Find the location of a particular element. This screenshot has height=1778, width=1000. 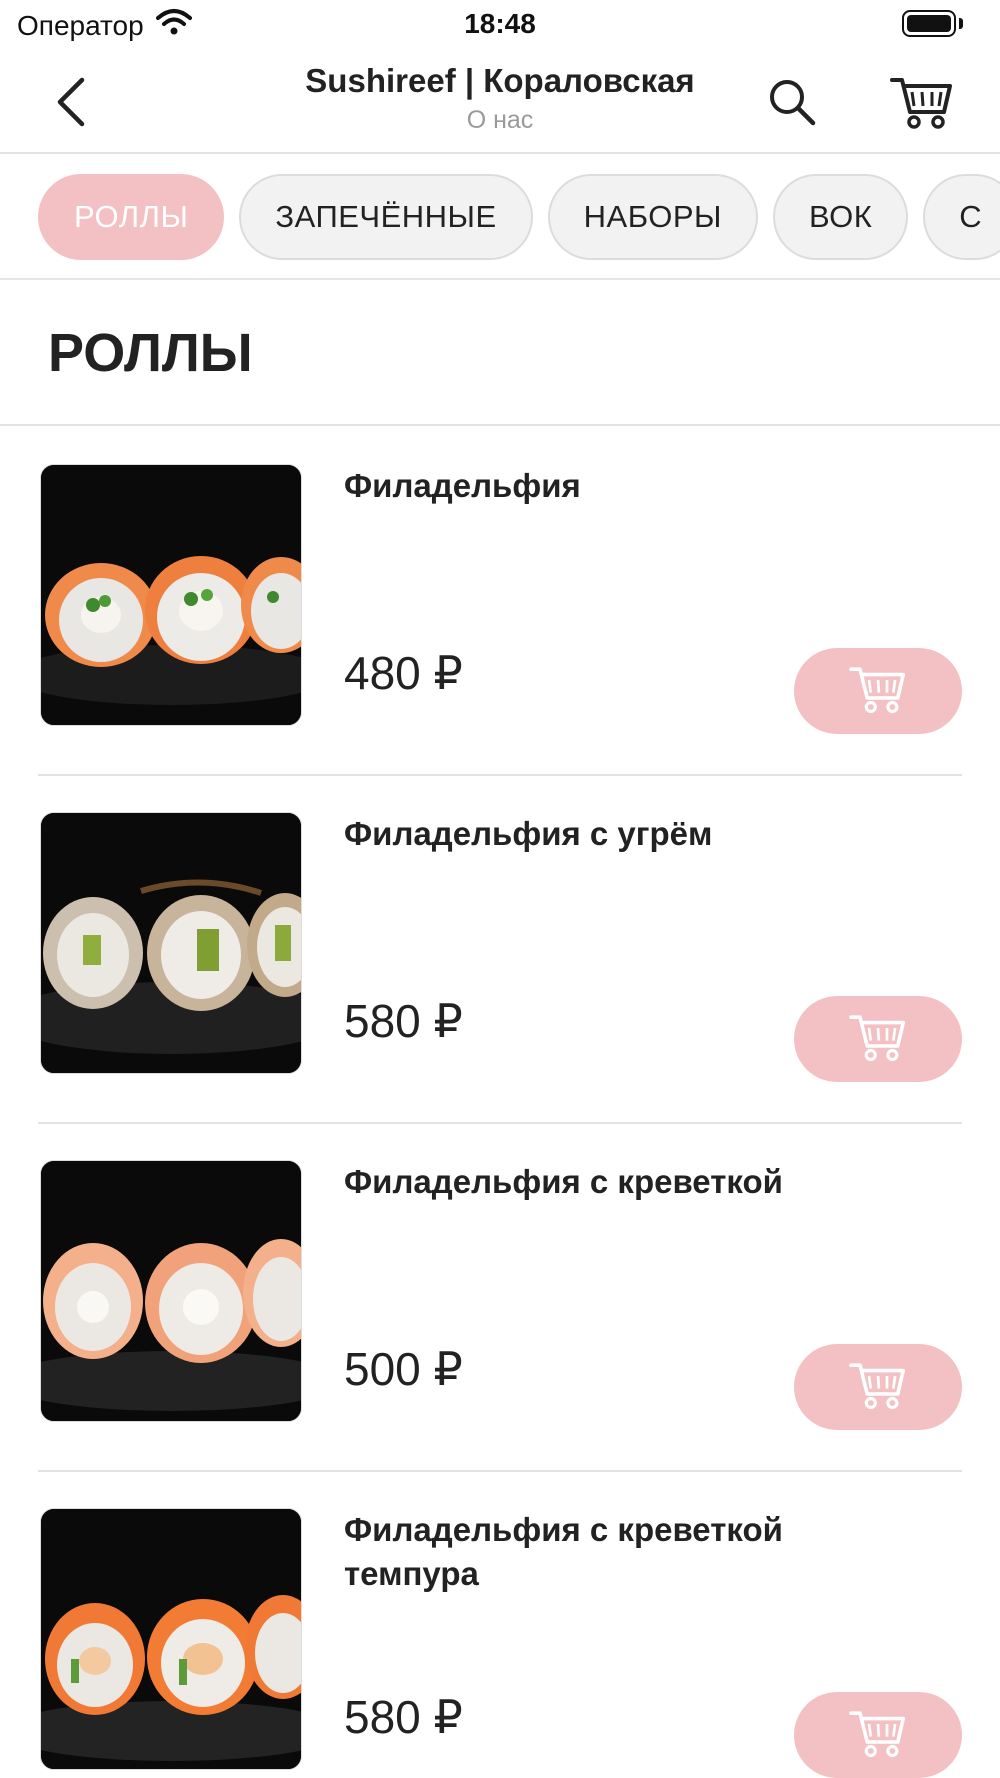

tab-next-category: С is located at coordinates (961, 217).